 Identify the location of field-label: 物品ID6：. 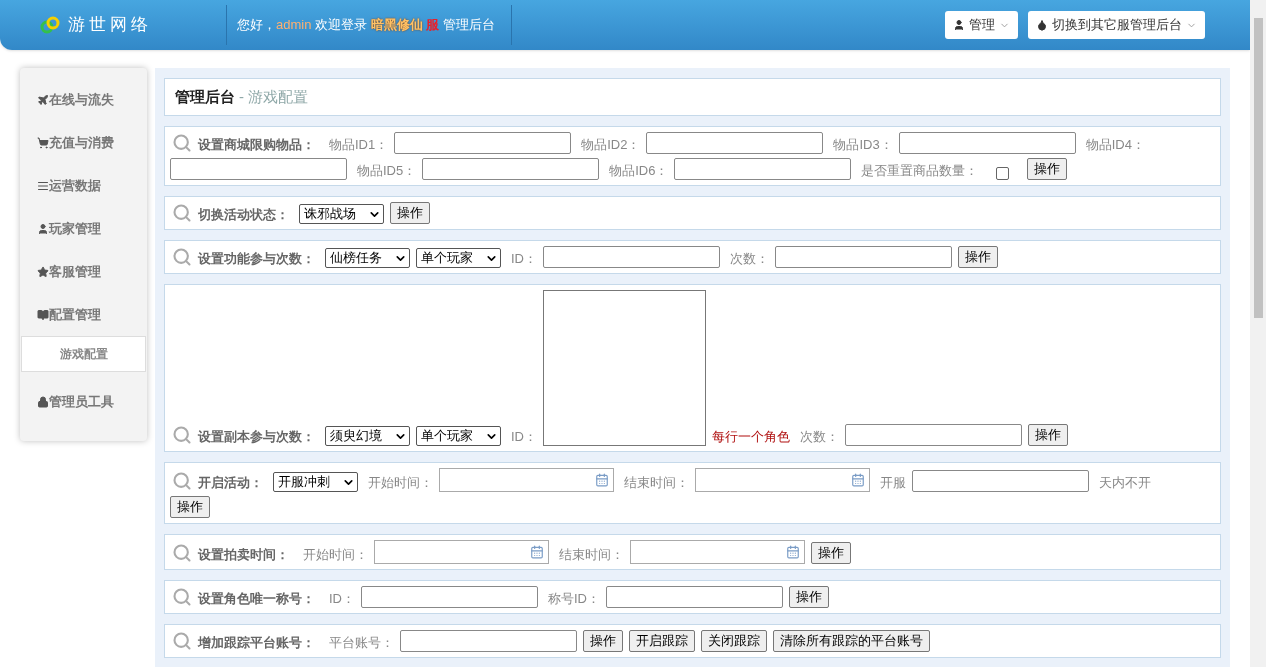
(639, 170).